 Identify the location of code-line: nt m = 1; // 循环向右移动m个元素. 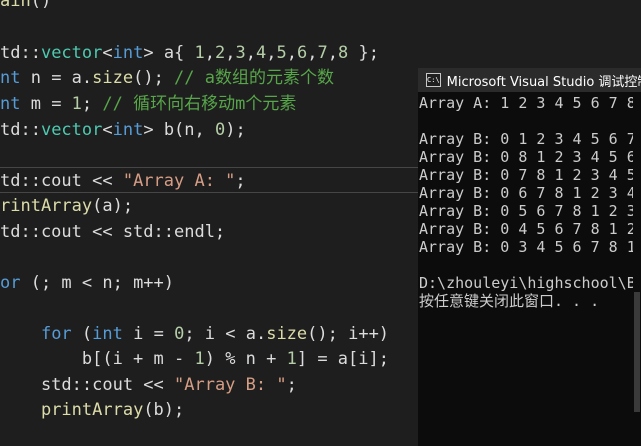
(148, 104).